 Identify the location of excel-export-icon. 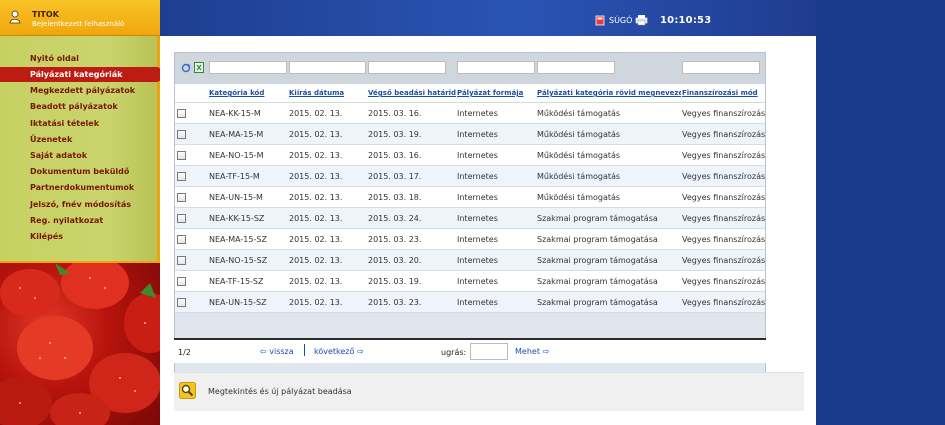
(199, 67).